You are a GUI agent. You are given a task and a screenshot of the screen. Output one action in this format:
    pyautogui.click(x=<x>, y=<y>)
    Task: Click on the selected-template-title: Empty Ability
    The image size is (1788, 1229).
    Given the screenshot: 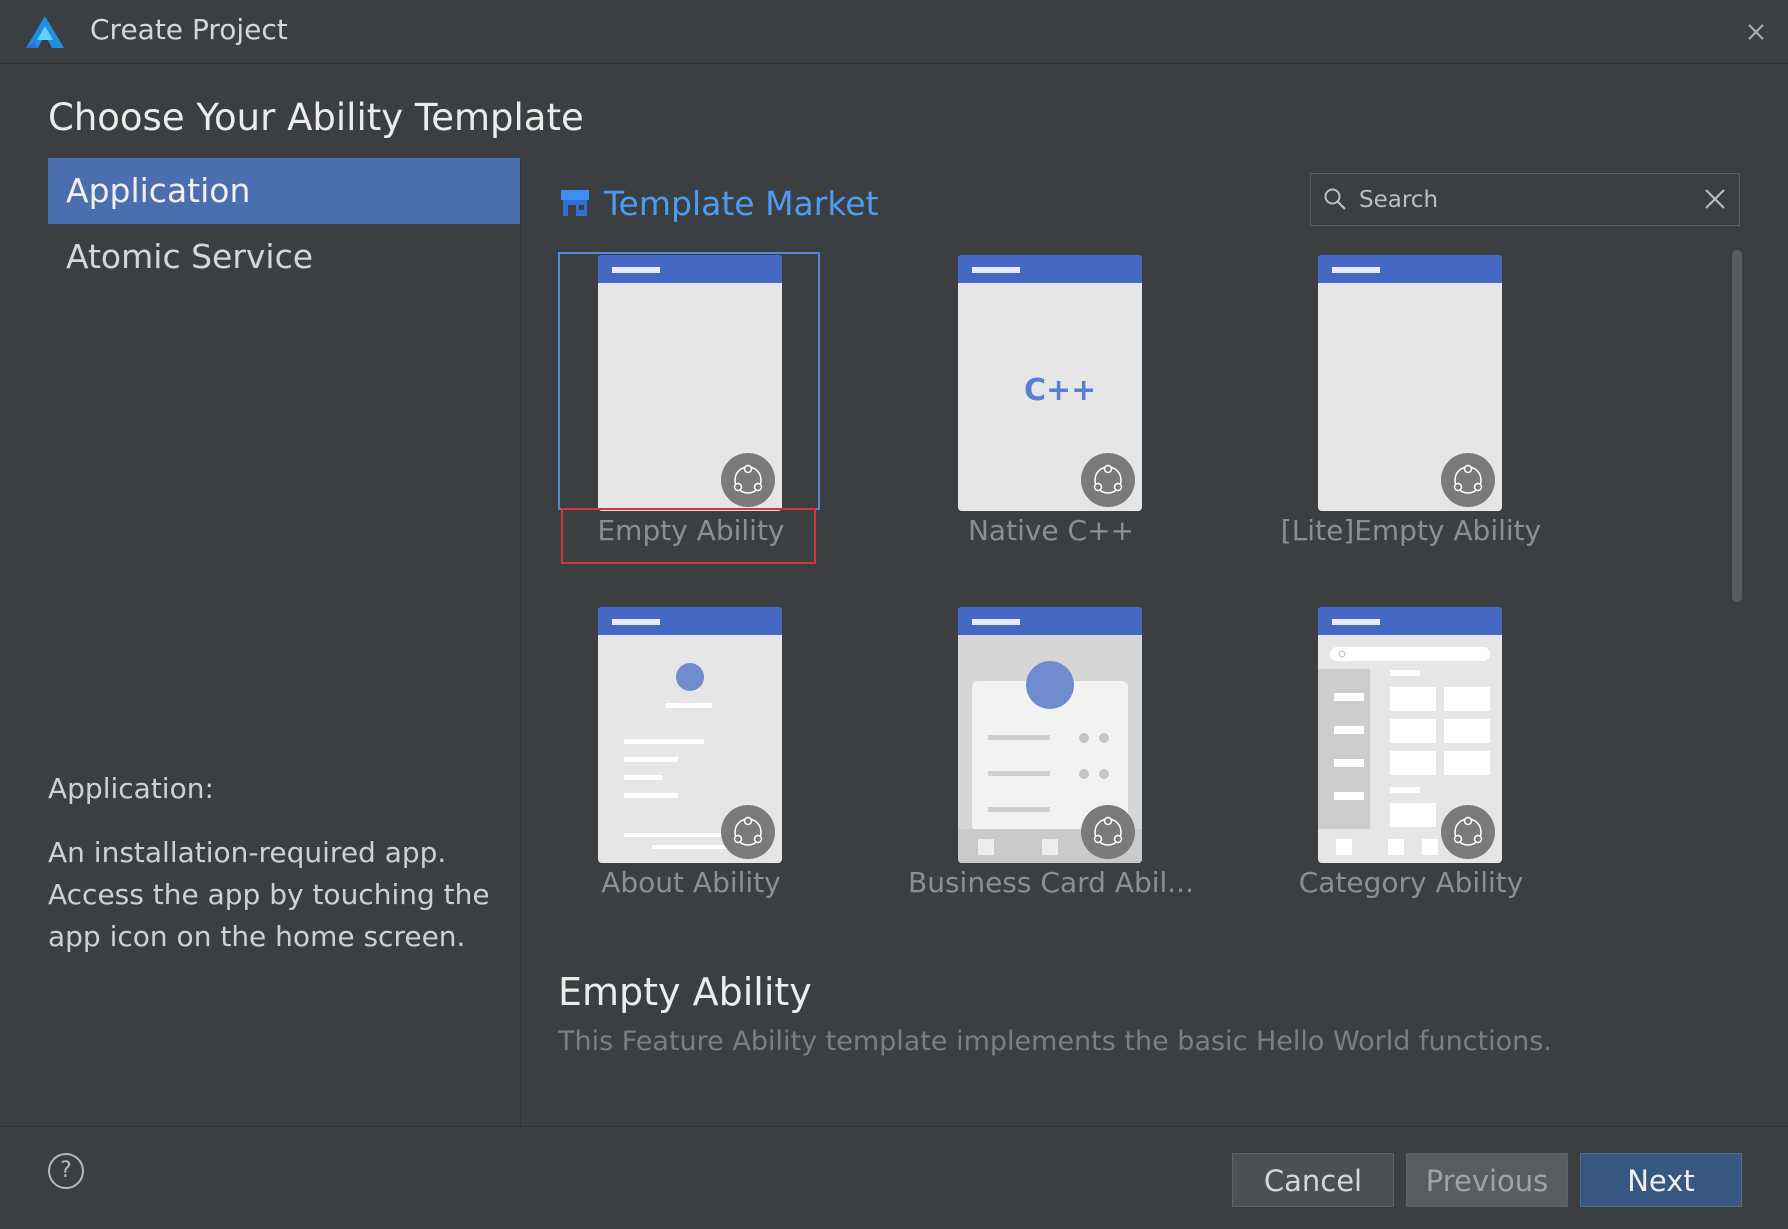 What is the action you would take?
    pyautogui.click(x=685, y=992)
    